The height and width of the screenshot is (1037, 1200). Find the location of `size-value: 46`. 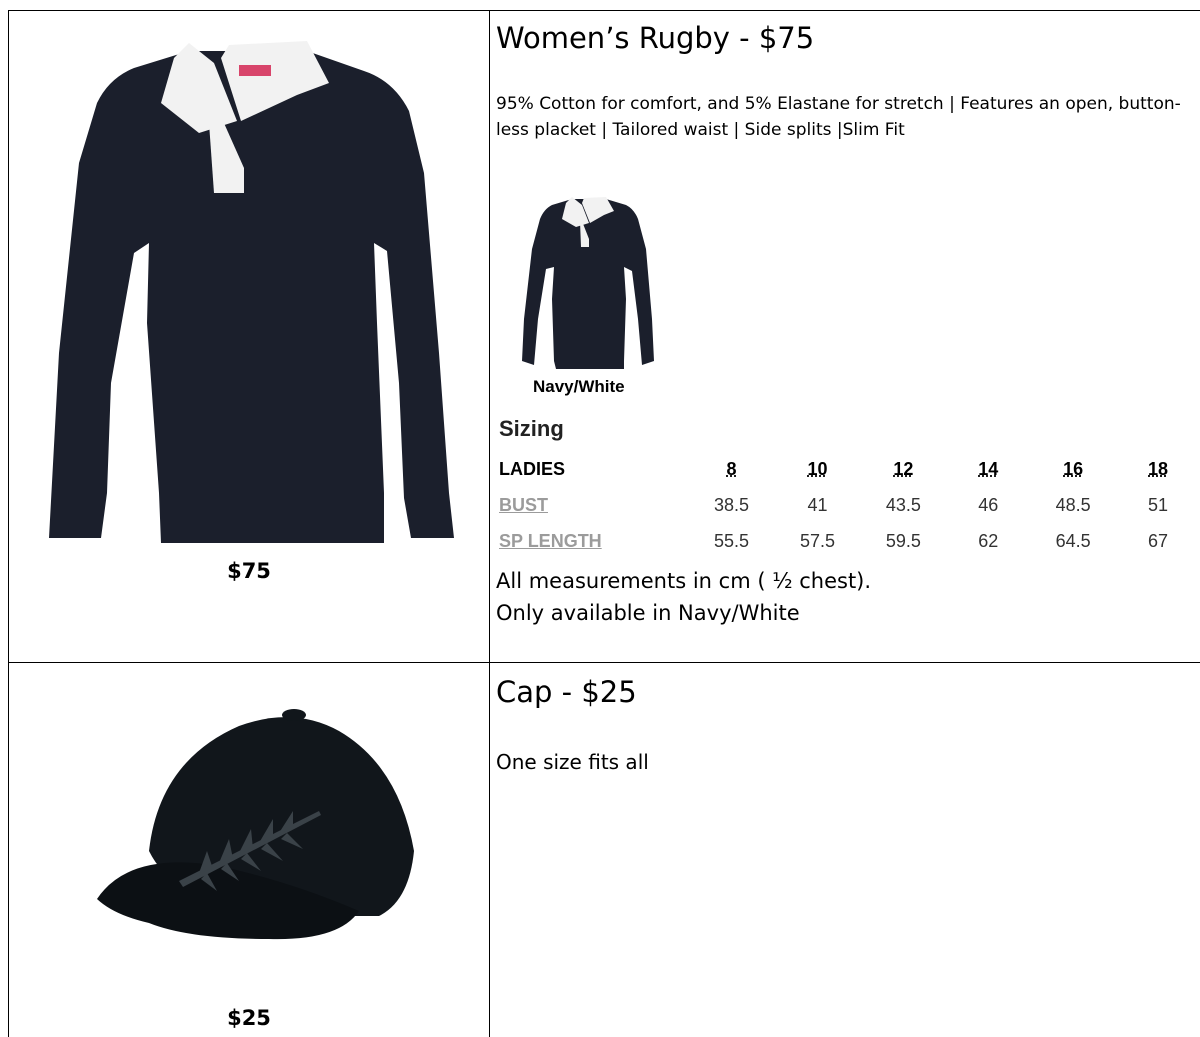

size-value: 46 is located at coordinates (988, 504).